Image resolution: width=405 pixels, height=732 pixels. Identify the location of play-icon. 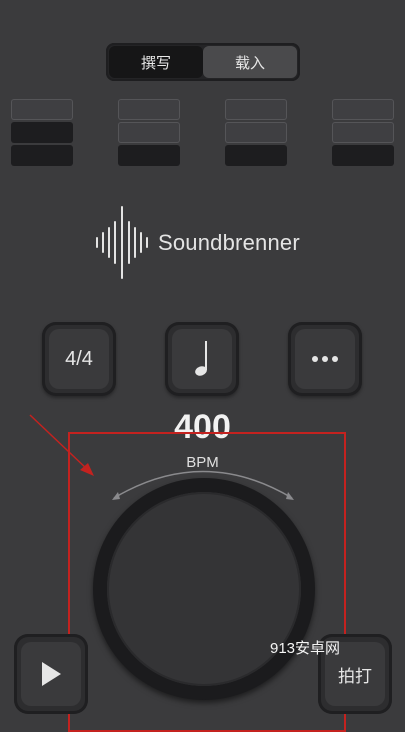
(51, 674).